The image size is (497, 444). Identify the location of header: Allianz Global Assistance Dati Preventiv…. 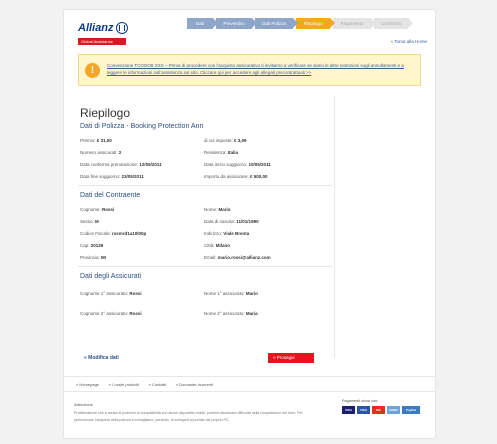
(249, 29).